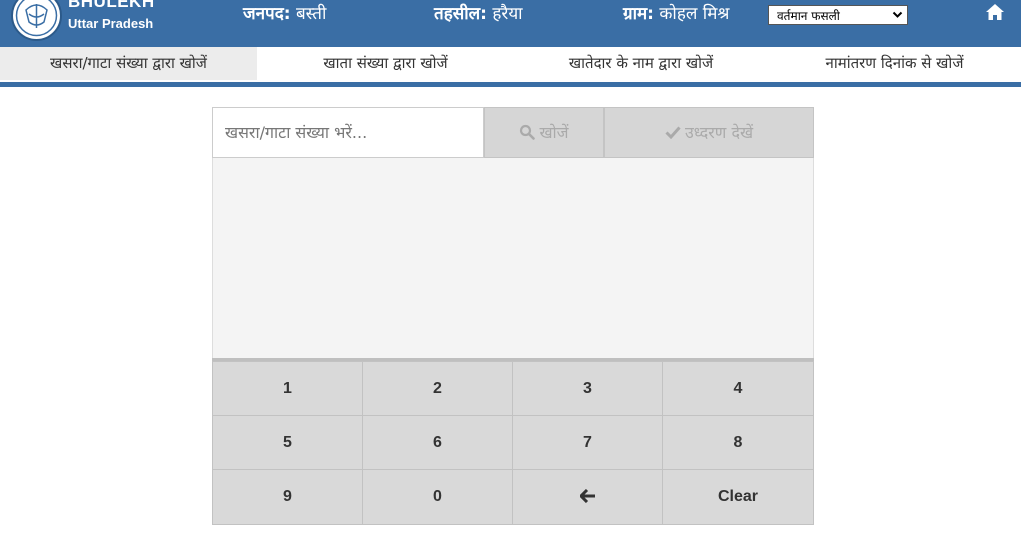 The width and height of the screenshot is (1021, 537). Describe the element at coordinates (288, 389) in the screenshot. I see `keypad-key-1: 1` at that location.